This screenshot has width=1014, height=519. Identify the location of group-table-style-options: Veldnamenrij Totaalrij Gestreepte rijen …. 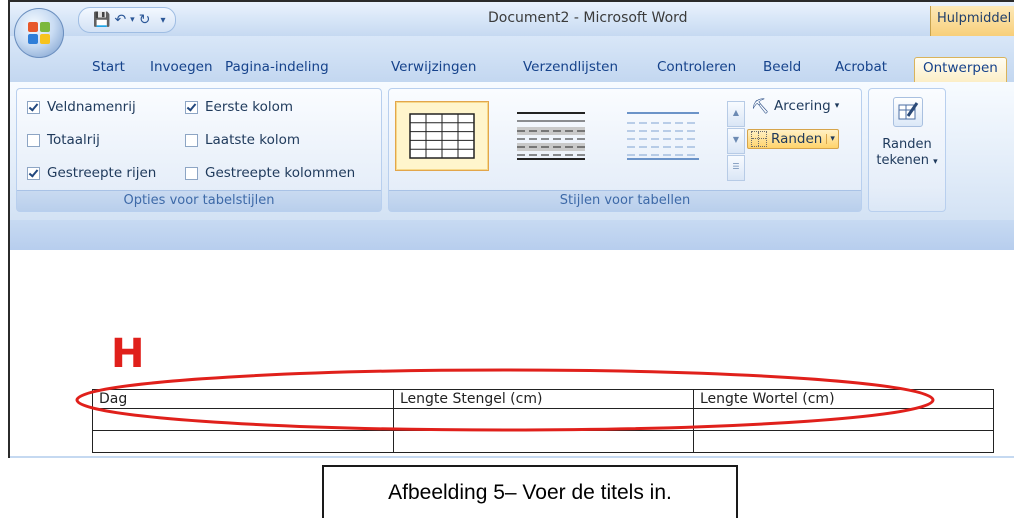
(199, 150).